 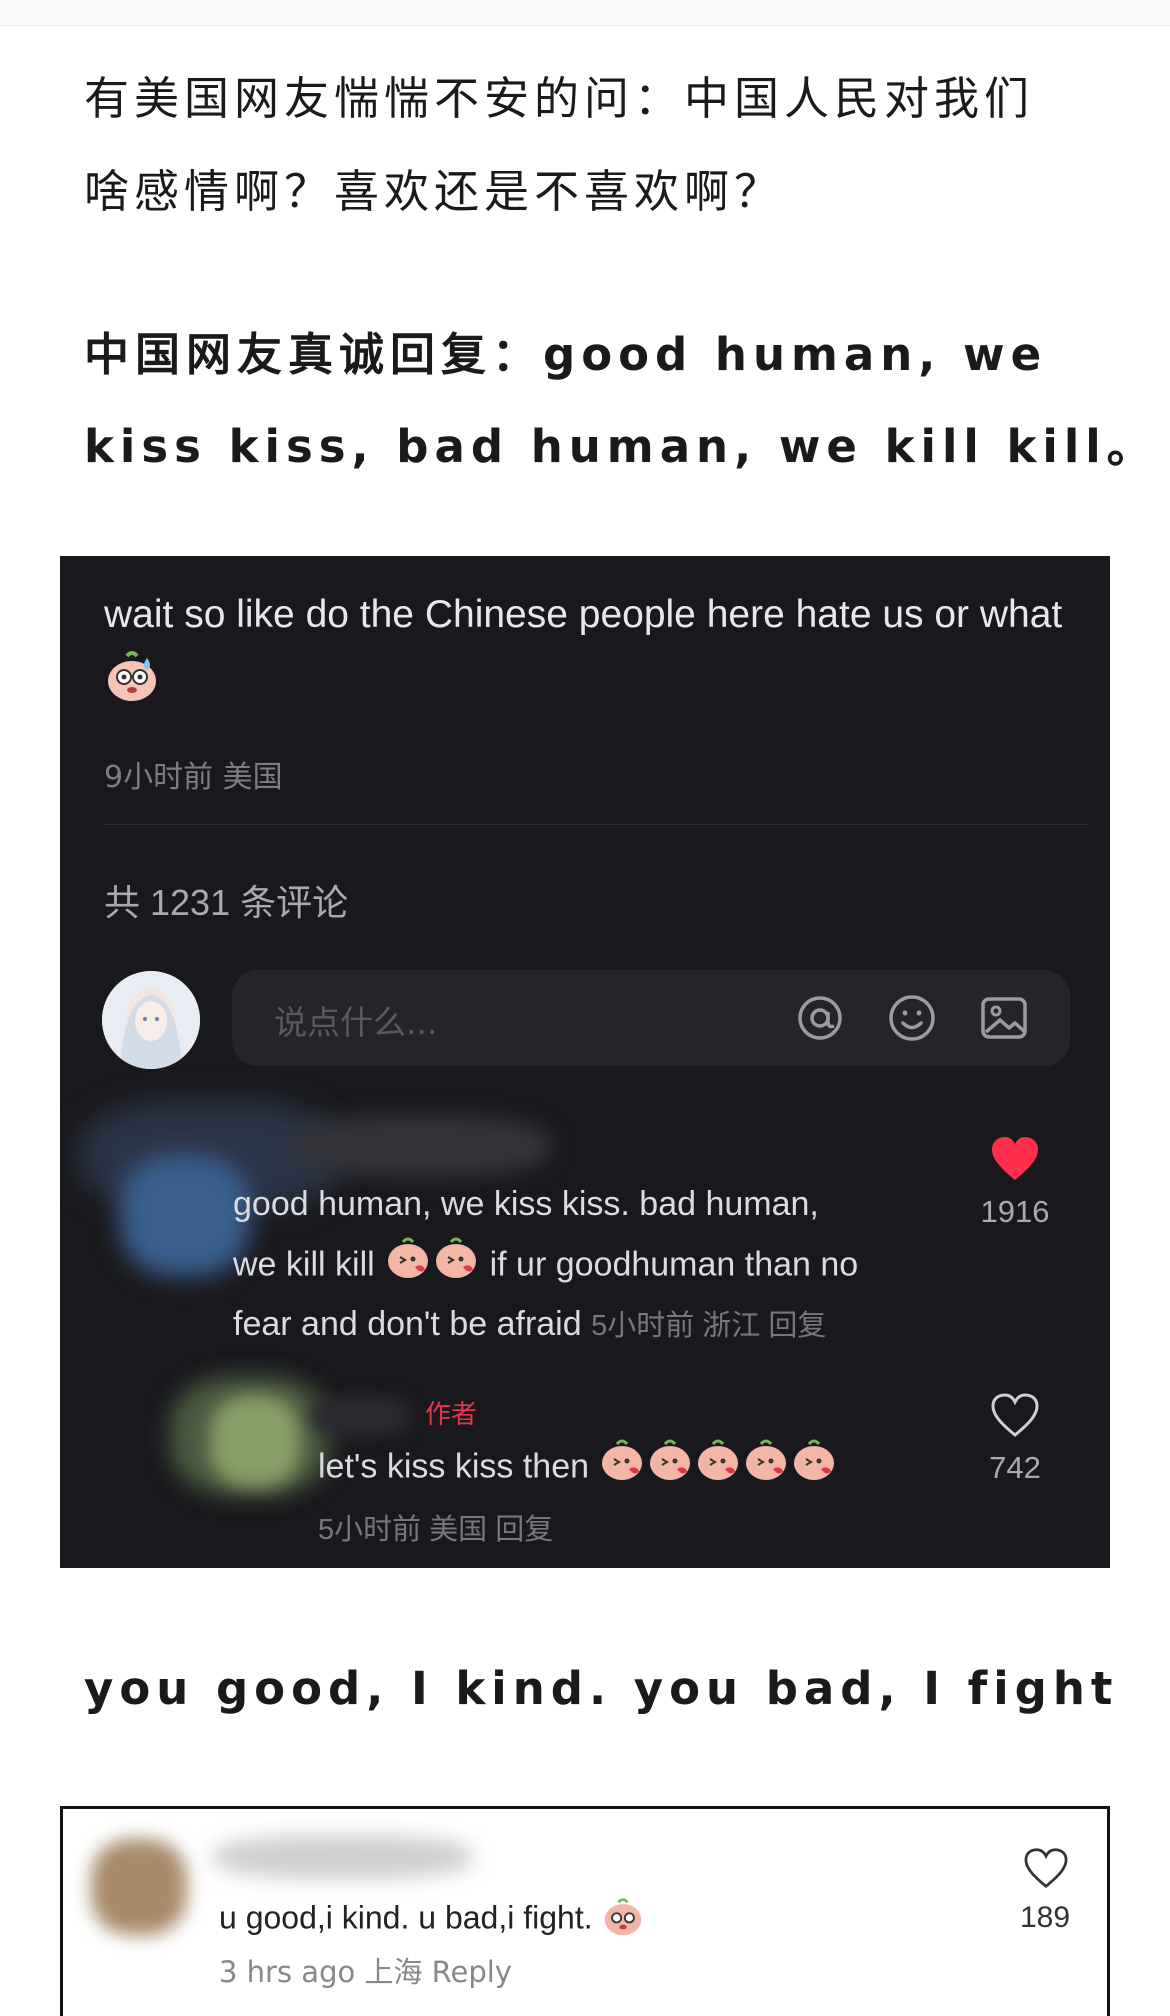 I want to click on reply1-text: let's kiss kiss then, so click(x=578, y=1468).